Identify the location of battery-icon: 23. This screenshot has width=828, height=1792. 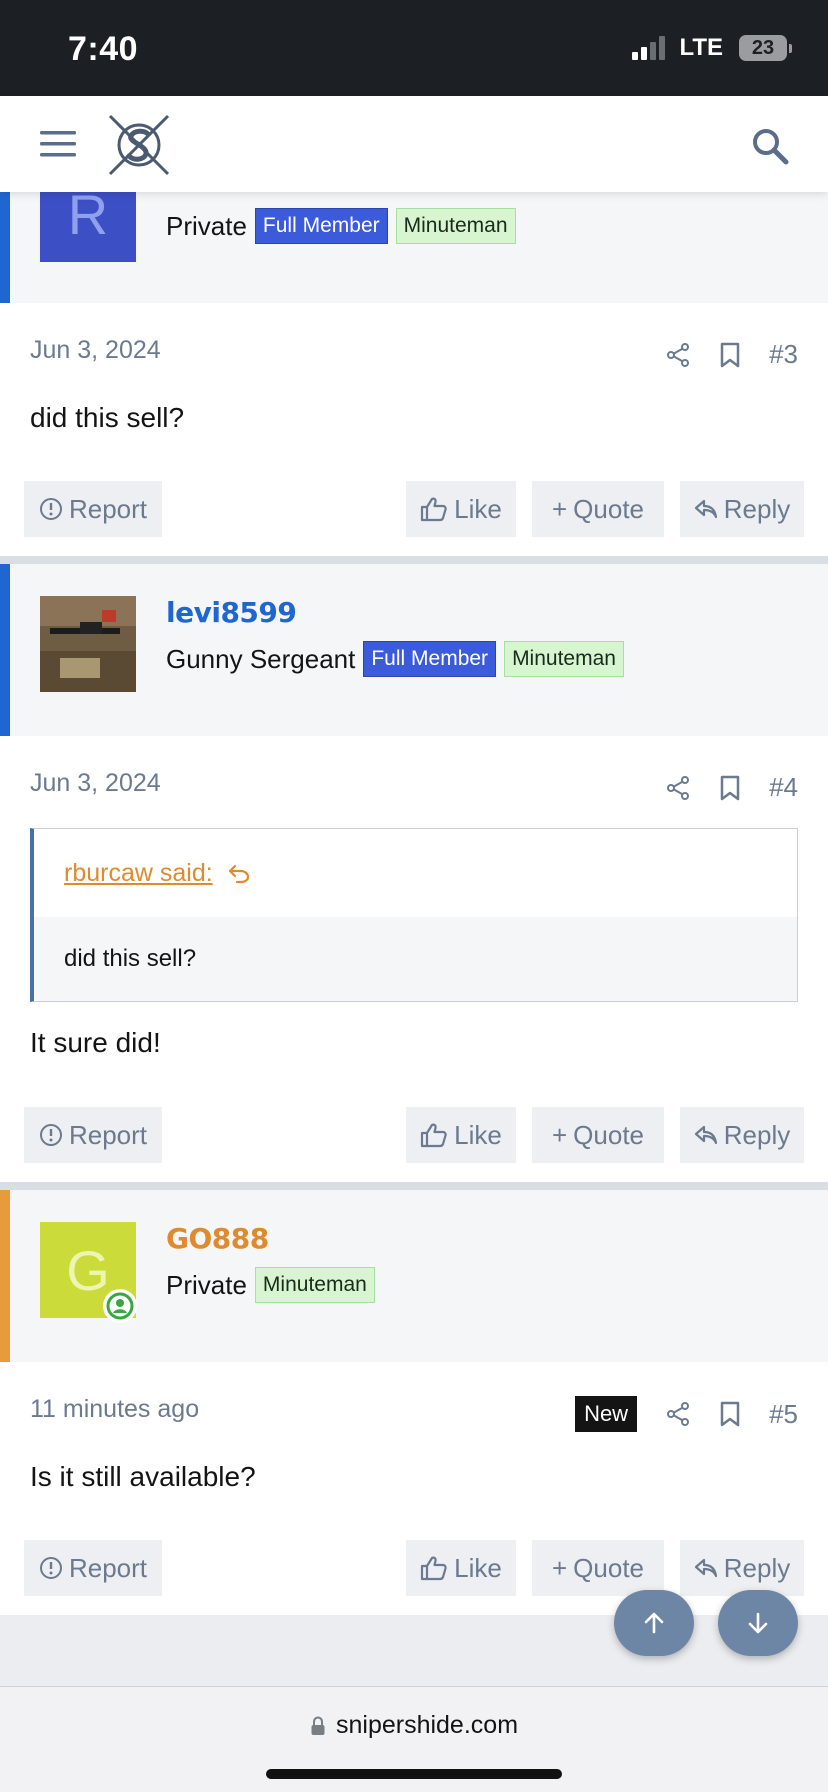
(765, 48).